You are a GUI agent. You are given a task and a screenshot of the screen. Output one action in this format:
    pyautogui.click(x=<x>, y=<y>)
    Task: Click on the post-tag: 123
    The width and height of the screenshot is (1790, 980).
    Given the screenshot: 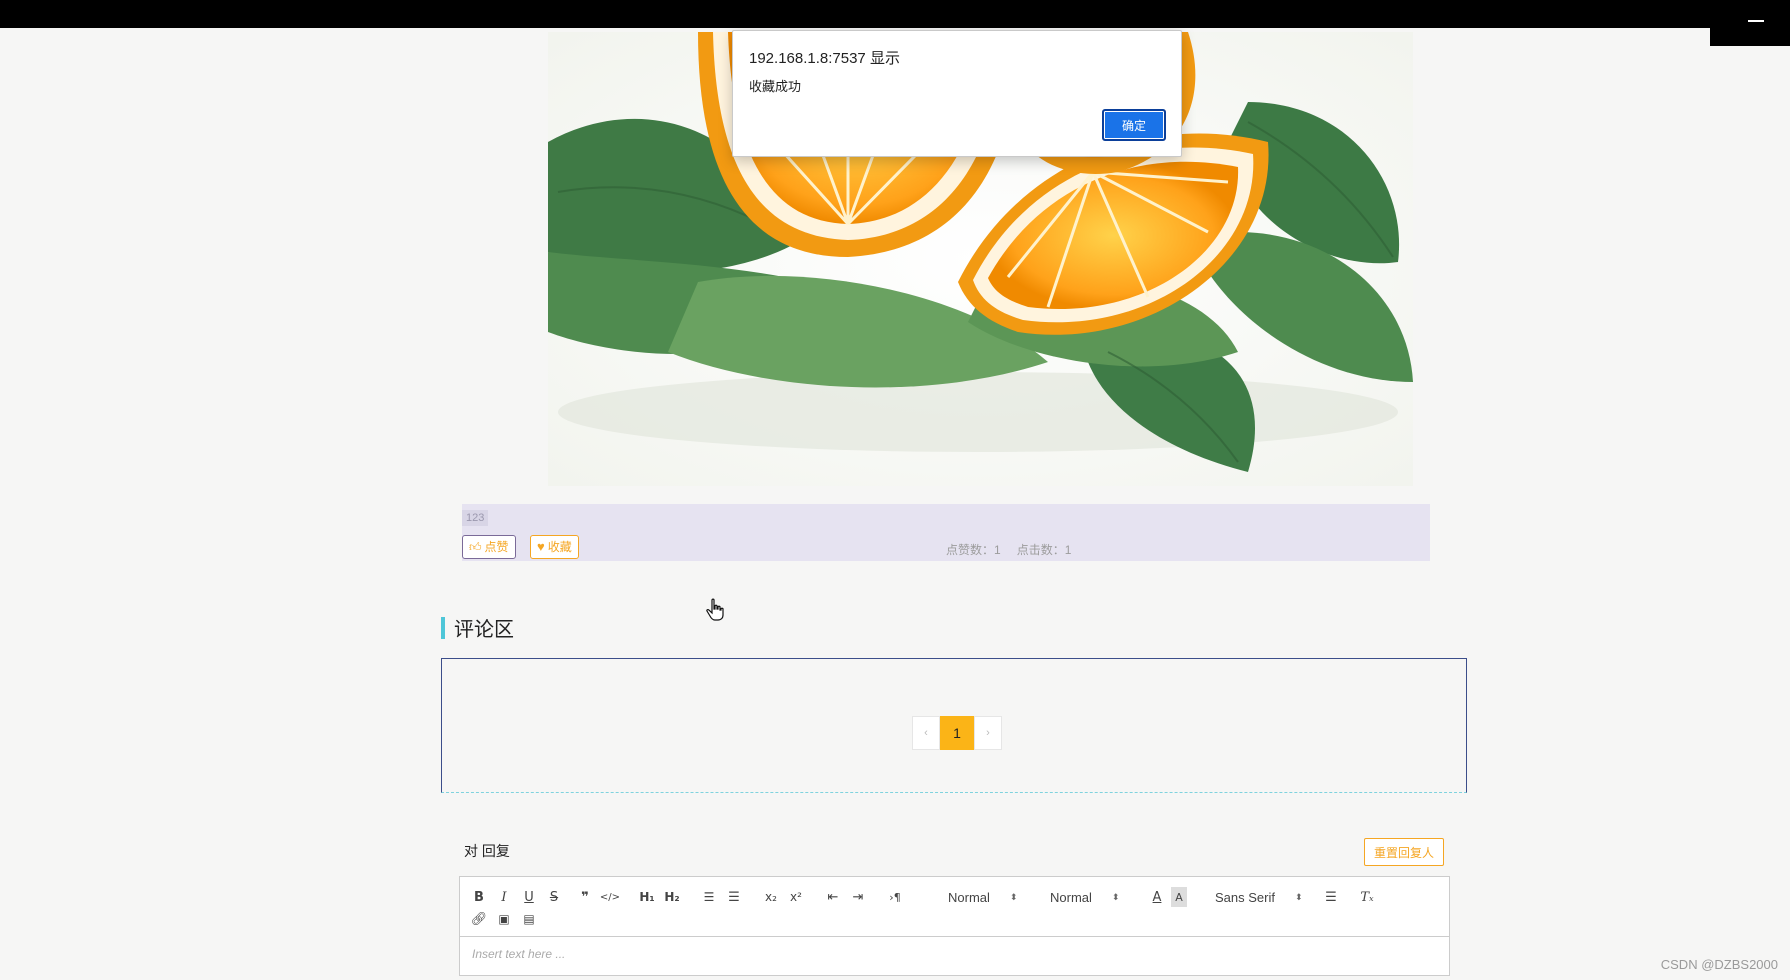 What is the action you would take?
    pyautogui.click(x=475, y=518)
    